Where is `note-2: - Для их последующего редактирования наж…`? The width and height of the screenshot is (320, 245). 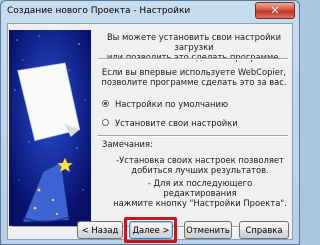
note-2: - Для их последующего редактирования наж… is located at coordinates (200, 193).